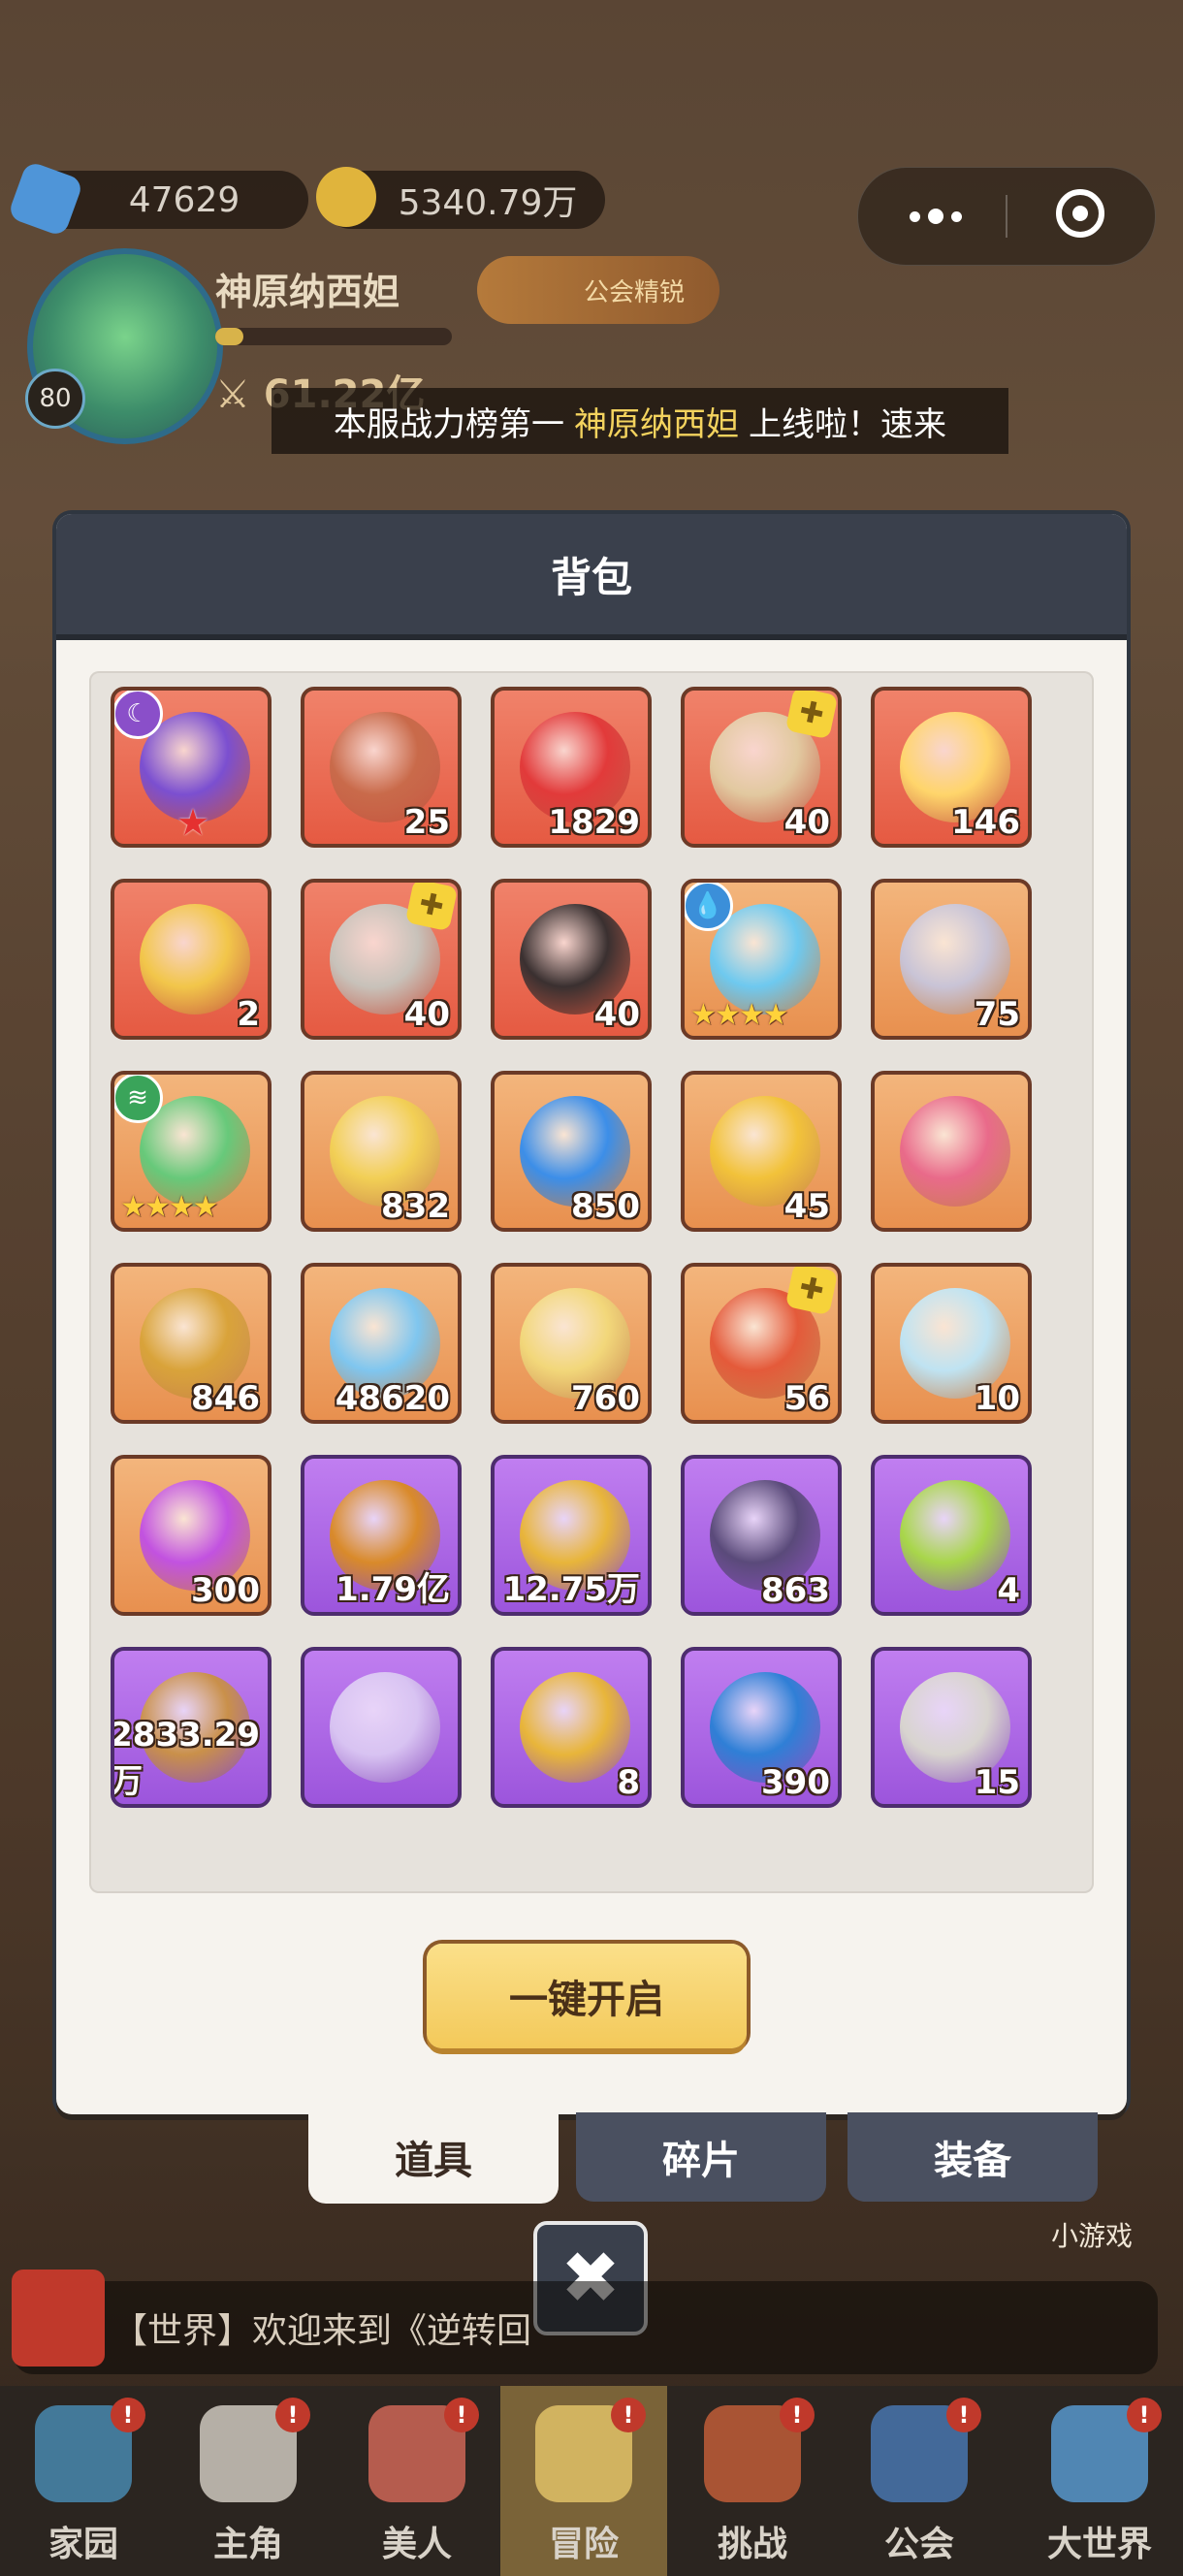  Describe the element at coordinates (571, 767) in the screenshot. I see `inventory-slot: 1829` at that location.